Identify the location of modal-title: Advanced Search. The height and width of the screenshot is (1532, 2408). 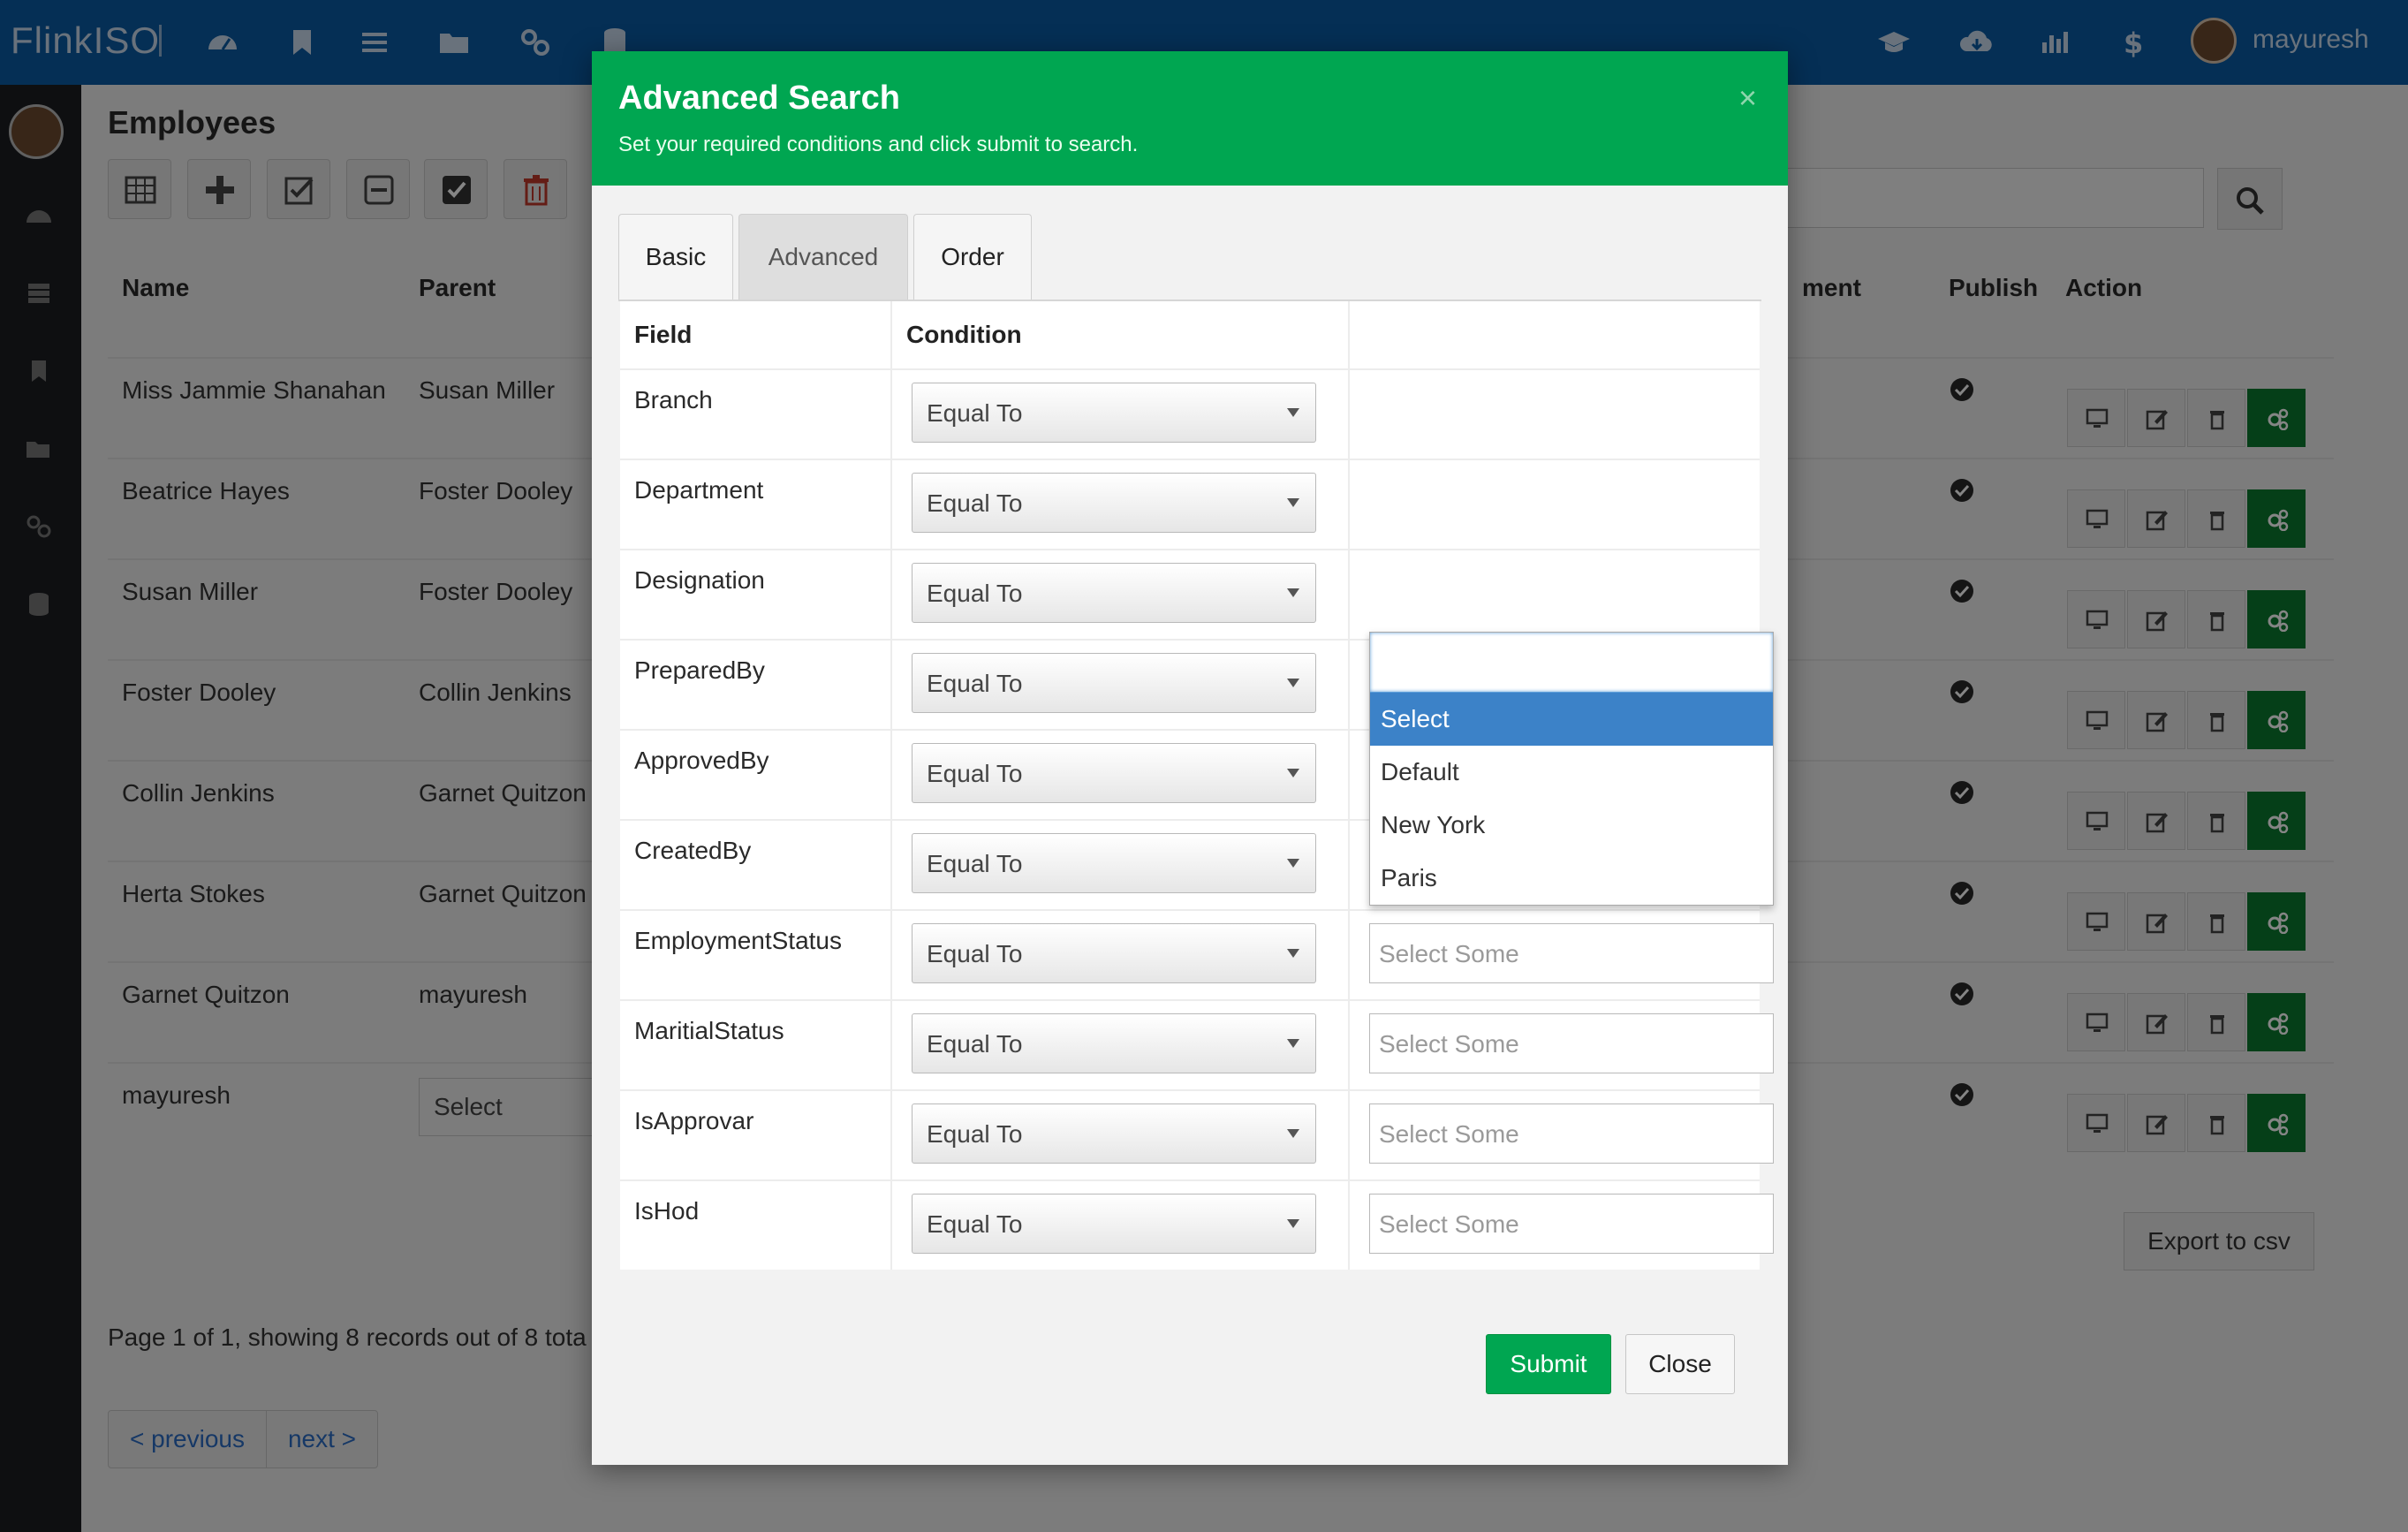
(759, 98).